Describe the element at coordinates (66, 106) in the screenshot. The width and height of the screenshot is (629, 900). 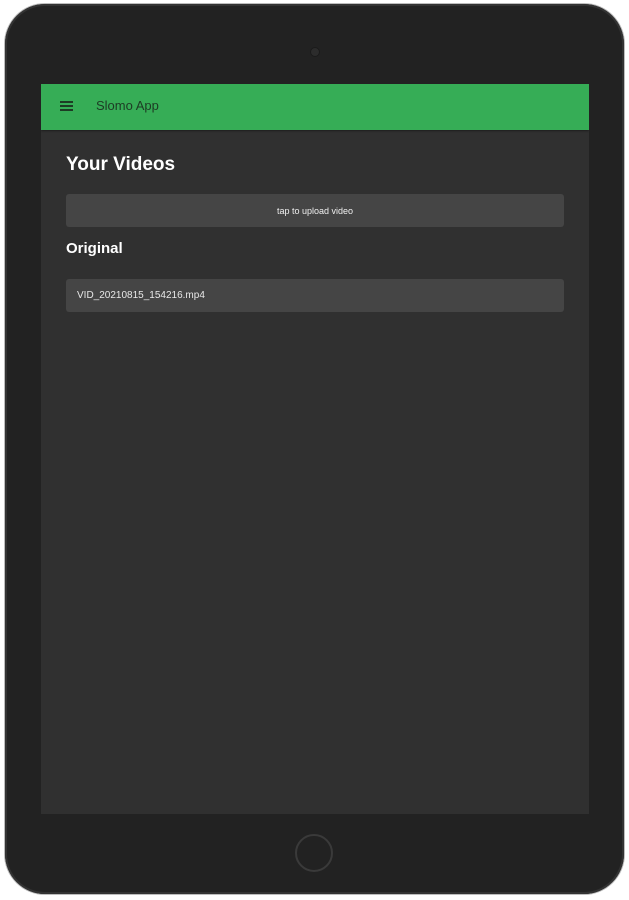
I see `hamburger-menu-icon` at that location.